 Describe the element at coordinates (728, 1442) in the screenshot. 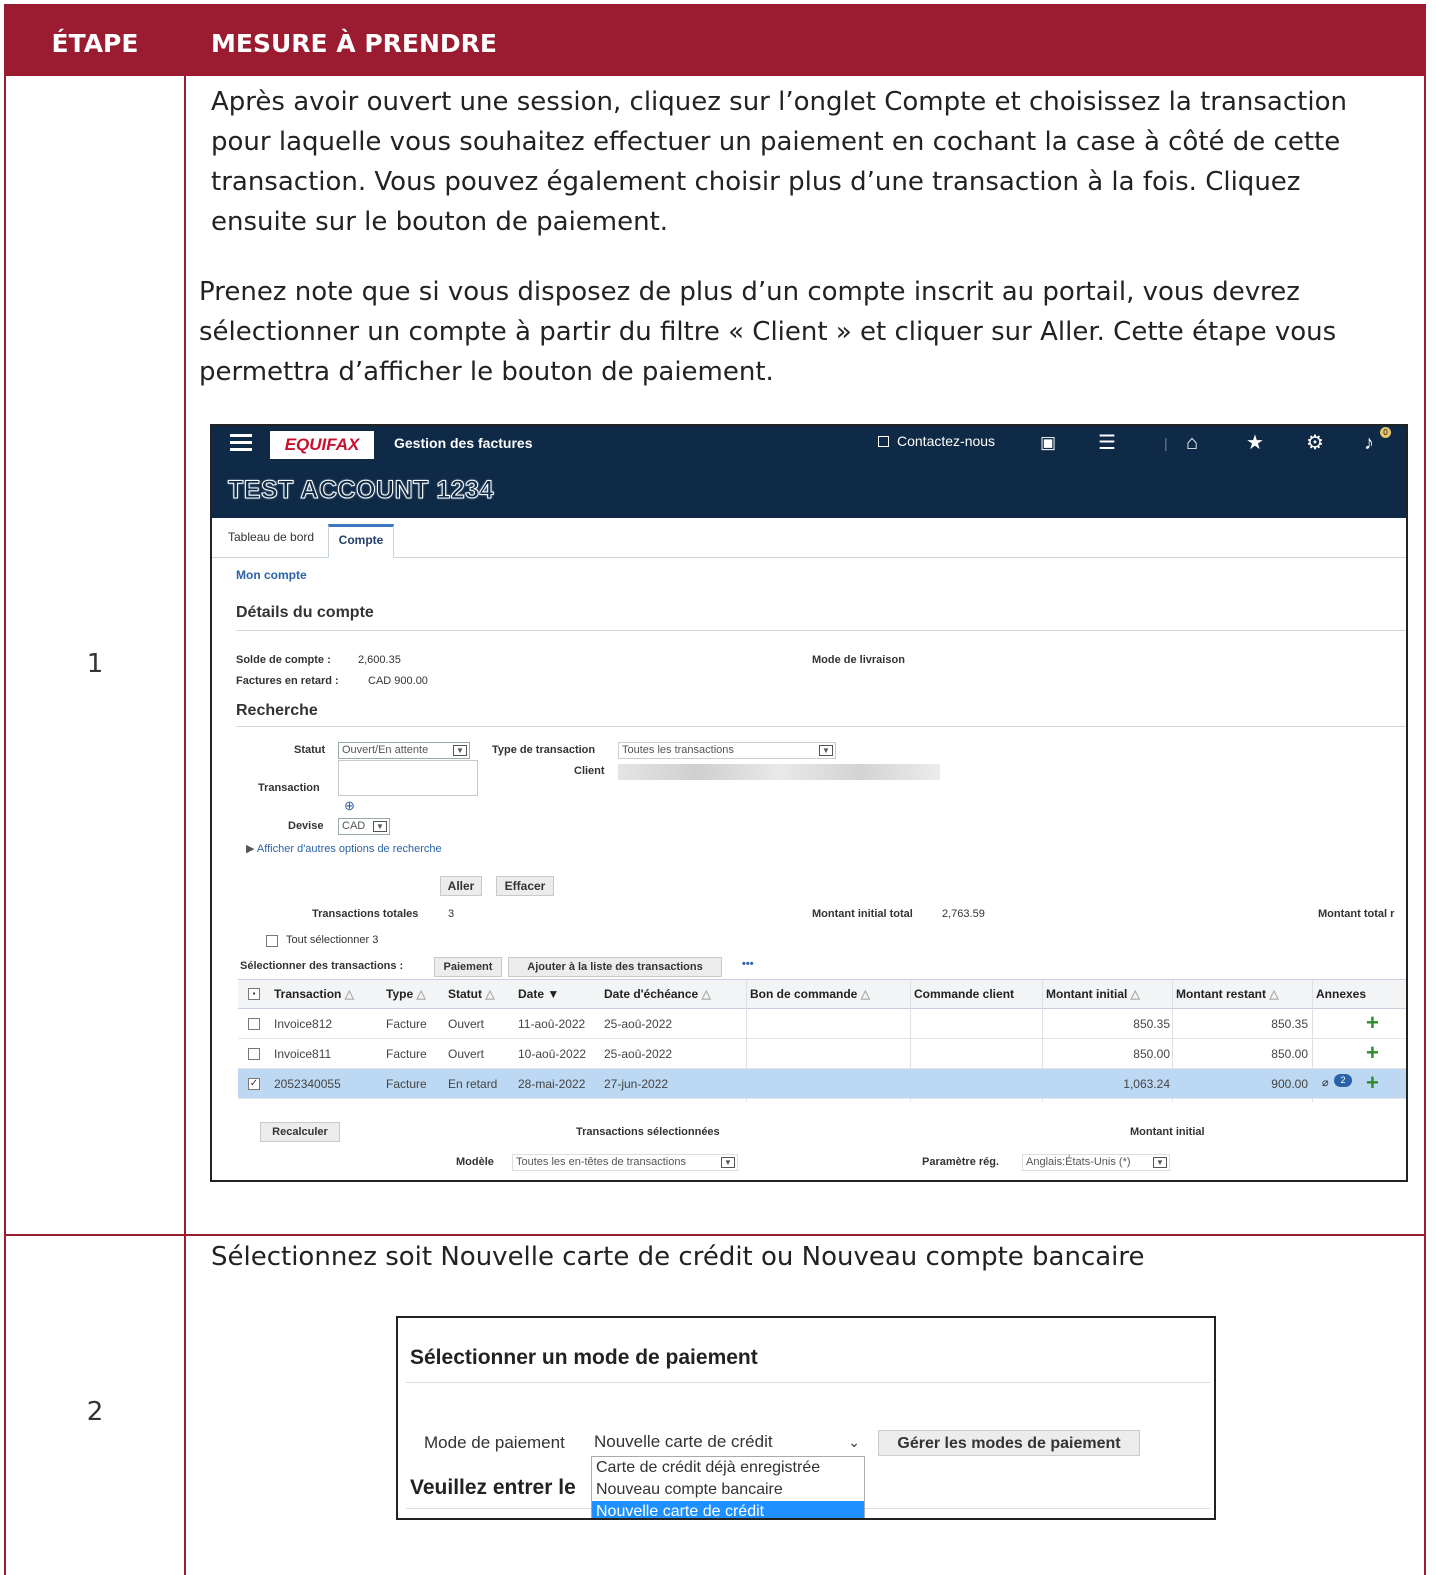

I see `payment-mode-select: Nouvelle carte de crédit ⌄` at that location.